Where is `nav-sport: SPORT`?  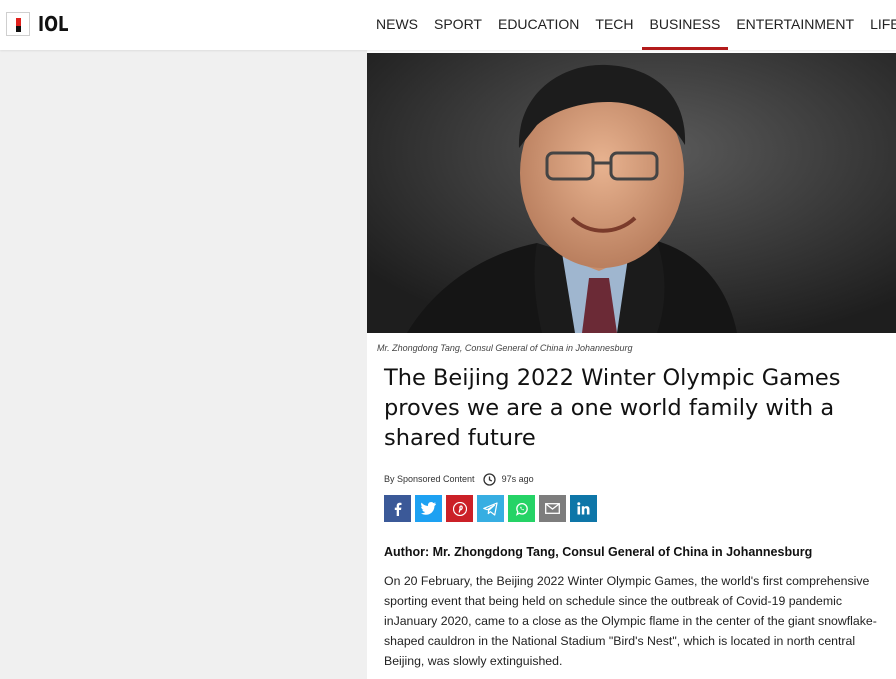 nav-sport: SPORT is located at coordinates (458, 25).